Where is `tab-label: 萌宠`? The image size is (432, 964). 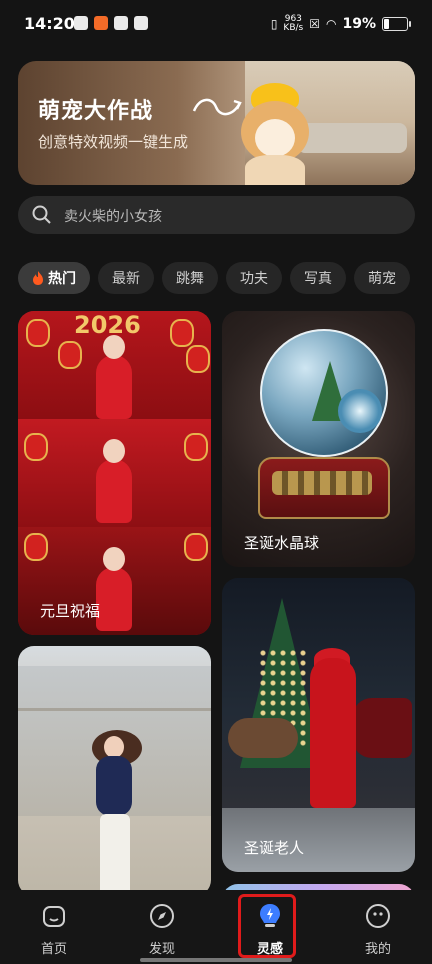
tab-label: 萌宠 is located at coordinates (382, 279).